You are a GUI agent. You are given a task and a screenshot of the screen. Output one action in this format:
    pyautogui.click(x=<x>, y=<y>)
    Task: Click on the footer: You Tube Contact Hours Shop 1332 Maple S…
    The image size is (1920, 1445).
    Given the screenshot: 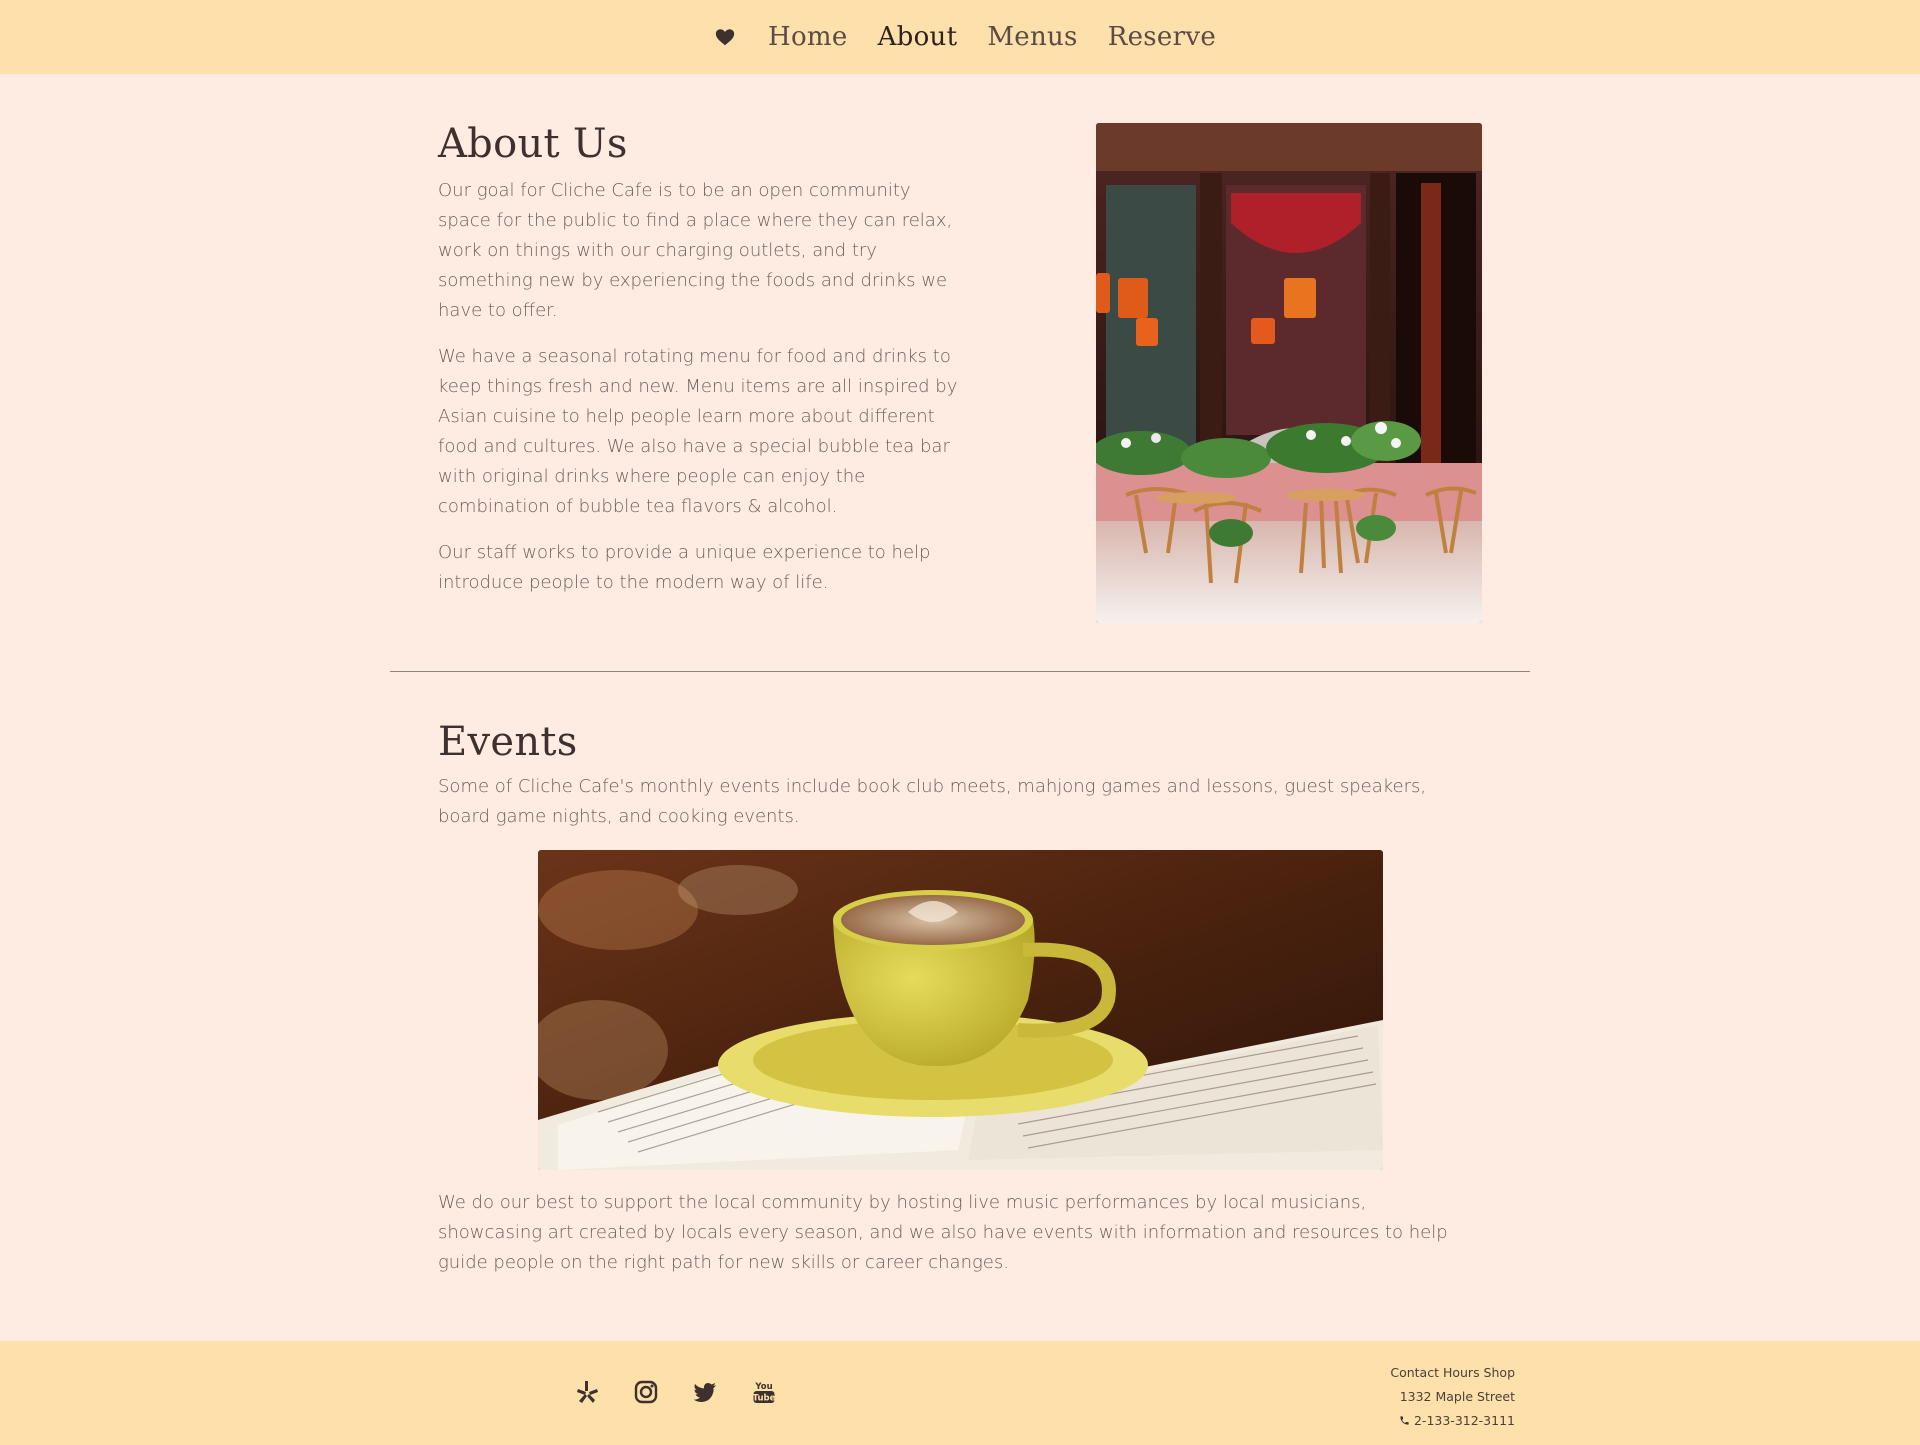 What is the action you would take?
    pyautogui.click(x=960, y=1393)
    